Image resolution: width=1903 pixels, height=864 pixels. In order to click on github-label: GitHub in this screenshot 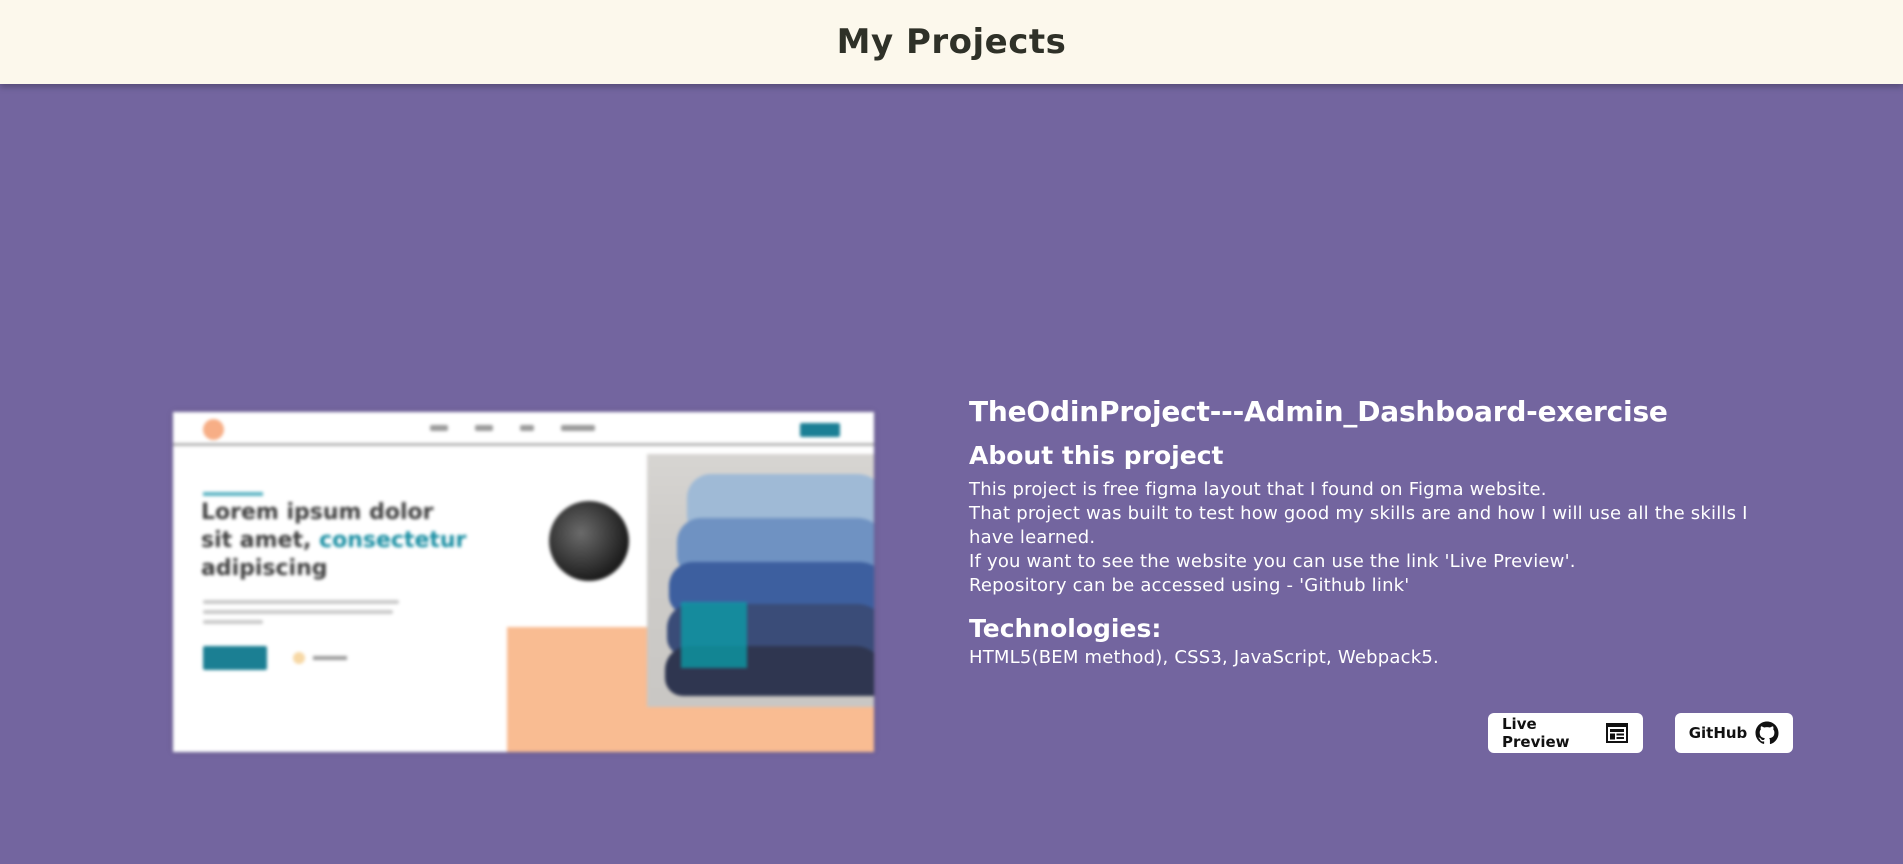, I will do `click(1718, 733)`.